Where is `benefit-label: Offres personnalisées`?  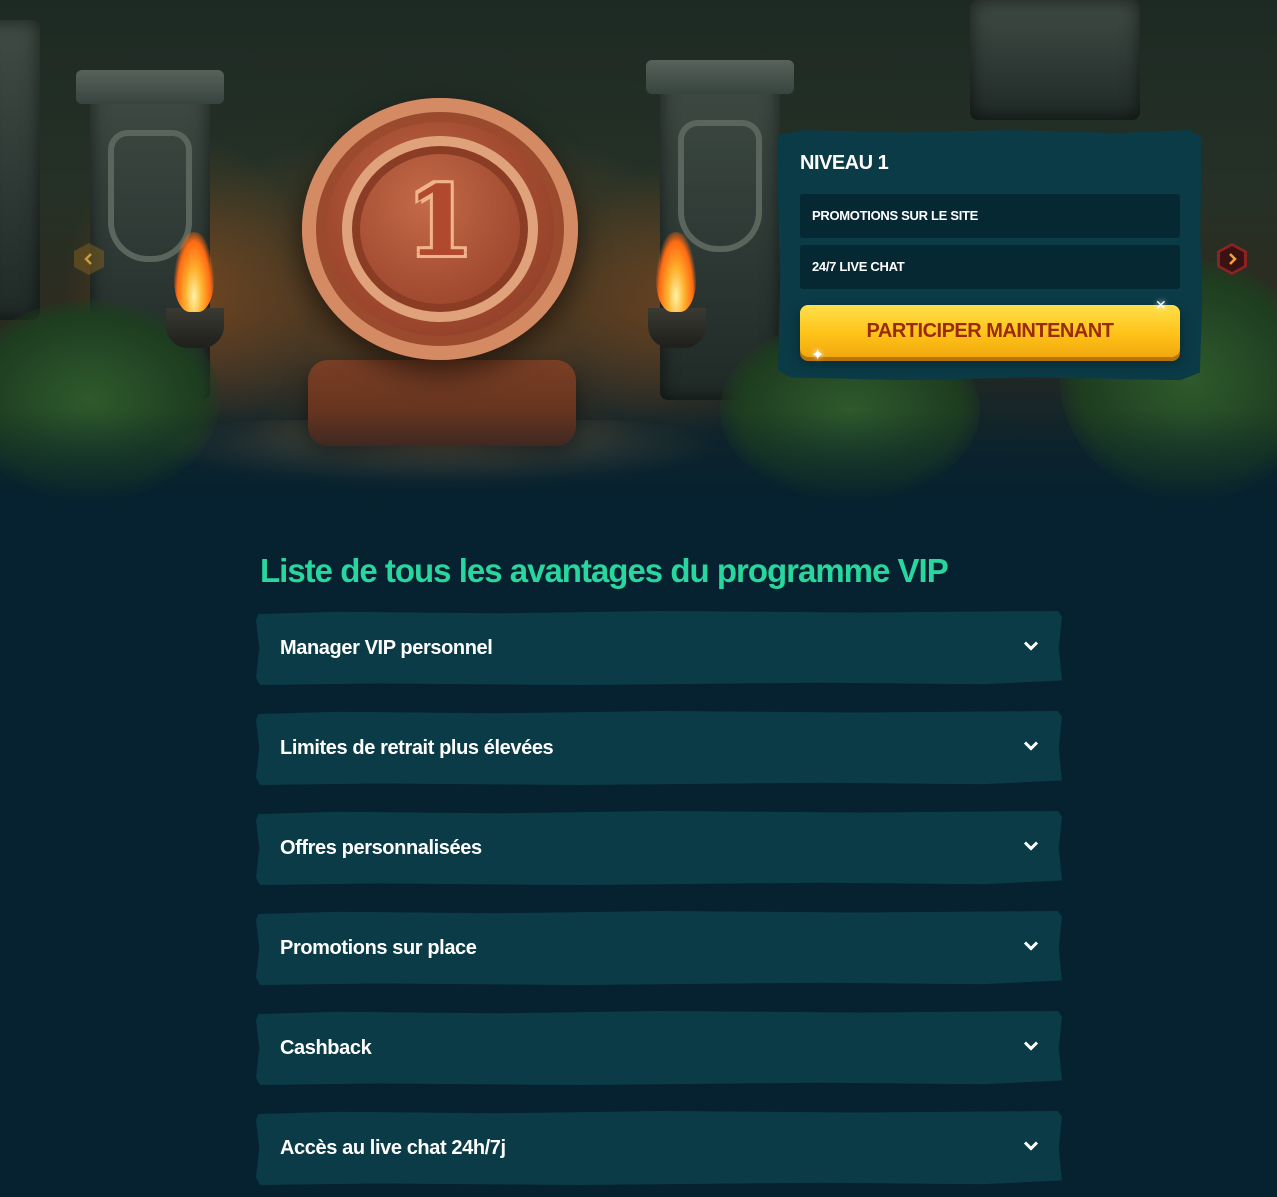 benefit-label: Offres personnalisées is located at coordinates (381, 848).